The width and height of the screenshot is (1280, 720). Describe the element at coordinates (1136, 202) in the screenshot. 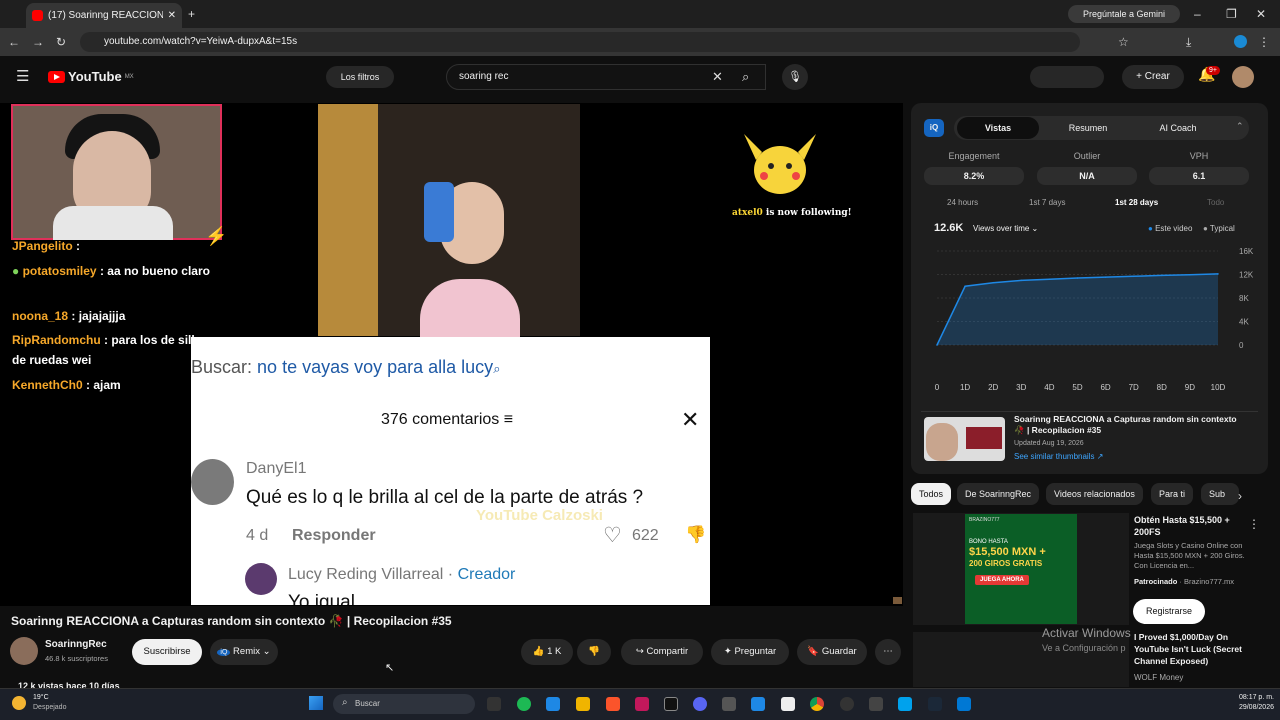

I see `range-28d: 1st 28 days` at that location.